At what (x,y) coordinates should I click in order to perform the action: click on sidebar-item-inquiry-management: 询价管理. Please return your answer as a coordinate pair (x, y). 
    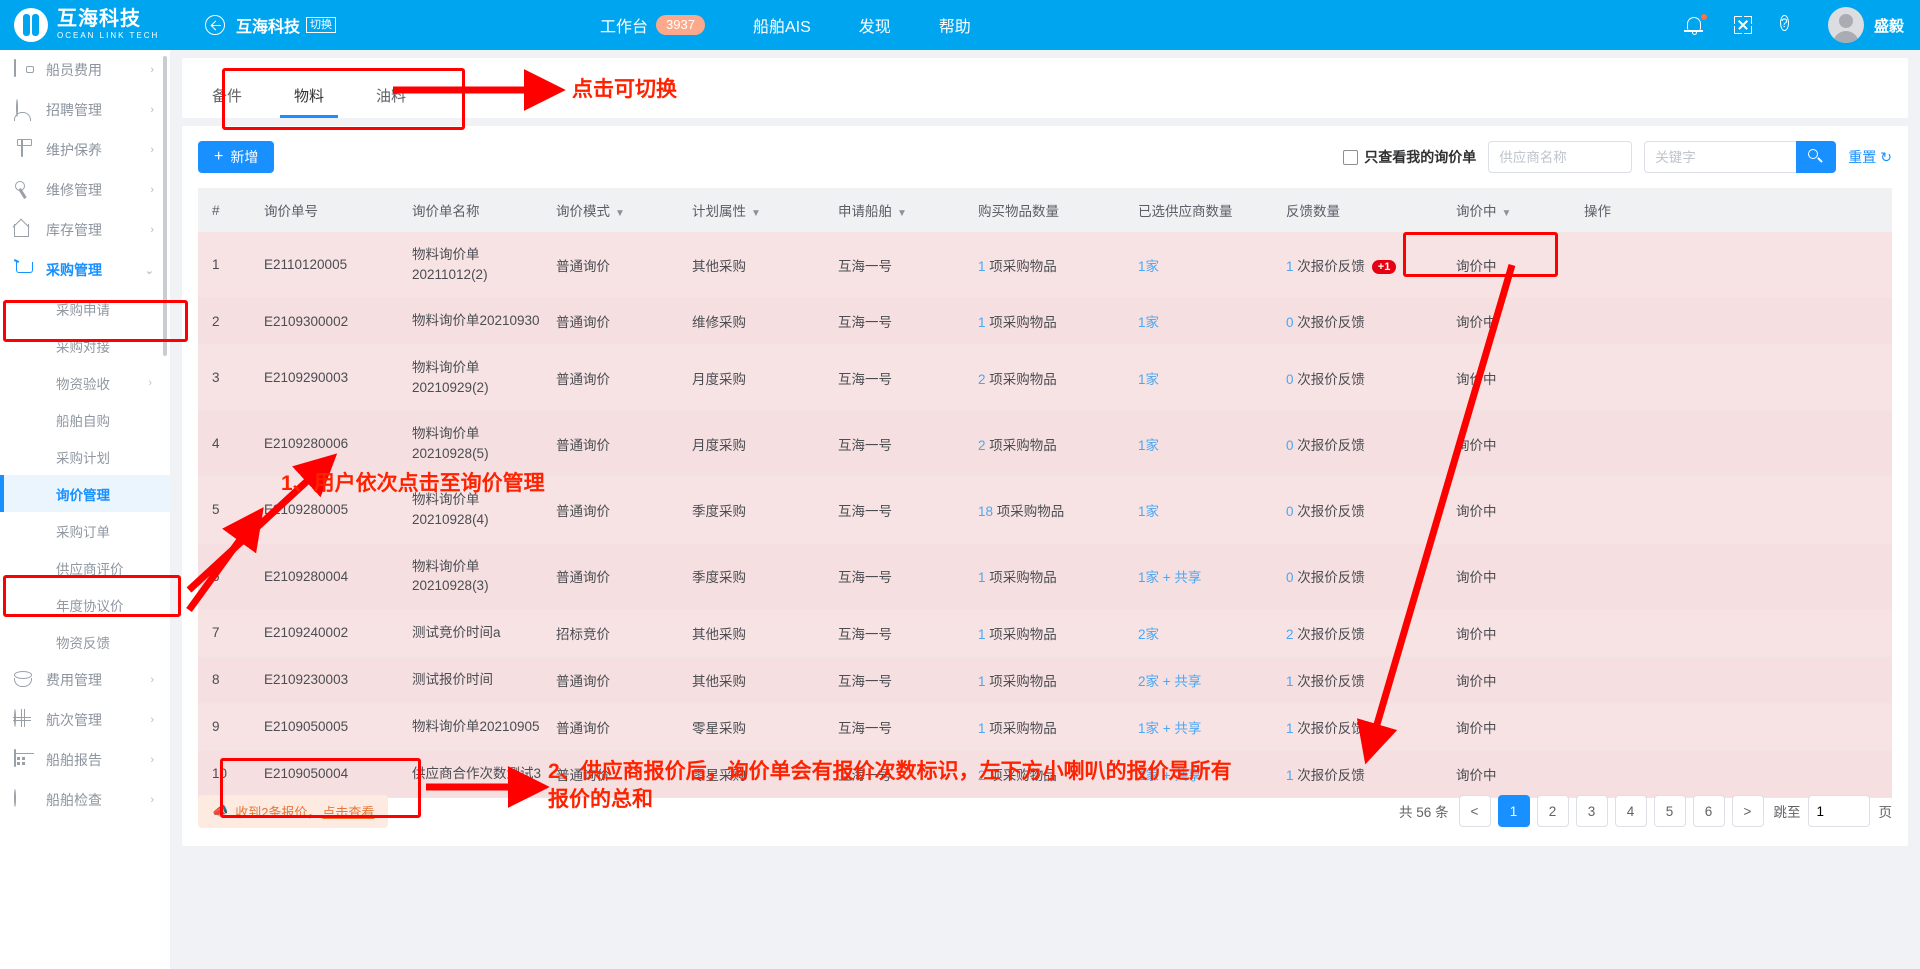
    Looking at the image, I should click on (85, 493).